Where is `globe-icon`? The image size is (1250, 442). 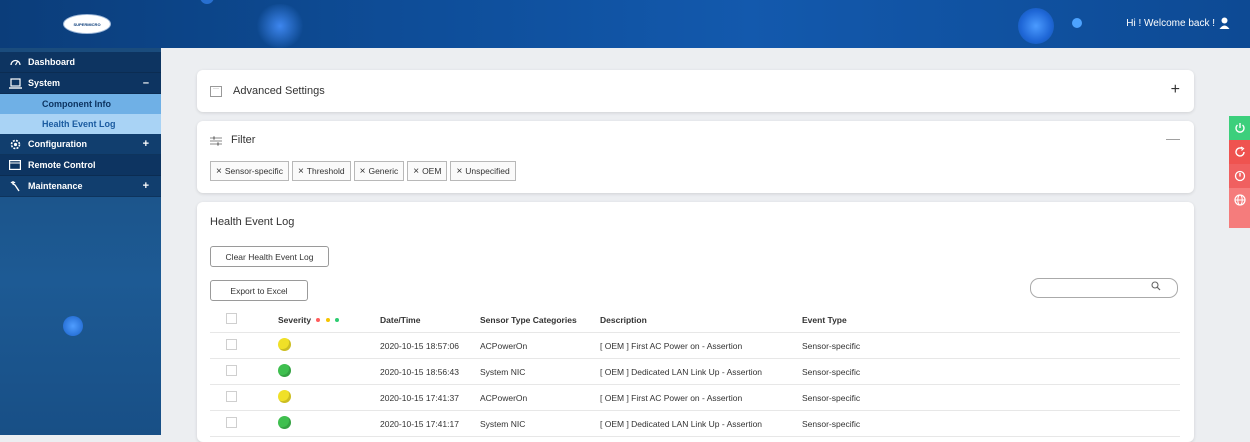
globe-icon is located at coordinates (1239, 200).